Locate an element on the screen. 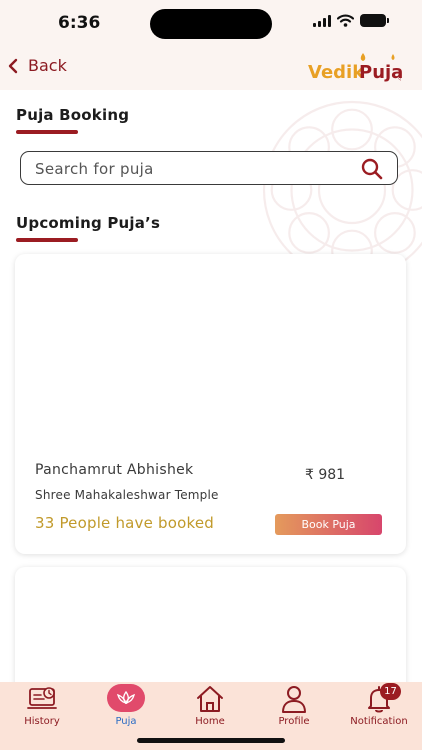 The width and height of the screenshot is (422, 750). booked-count: 33 People have booked is located at coordinates (125, 523).